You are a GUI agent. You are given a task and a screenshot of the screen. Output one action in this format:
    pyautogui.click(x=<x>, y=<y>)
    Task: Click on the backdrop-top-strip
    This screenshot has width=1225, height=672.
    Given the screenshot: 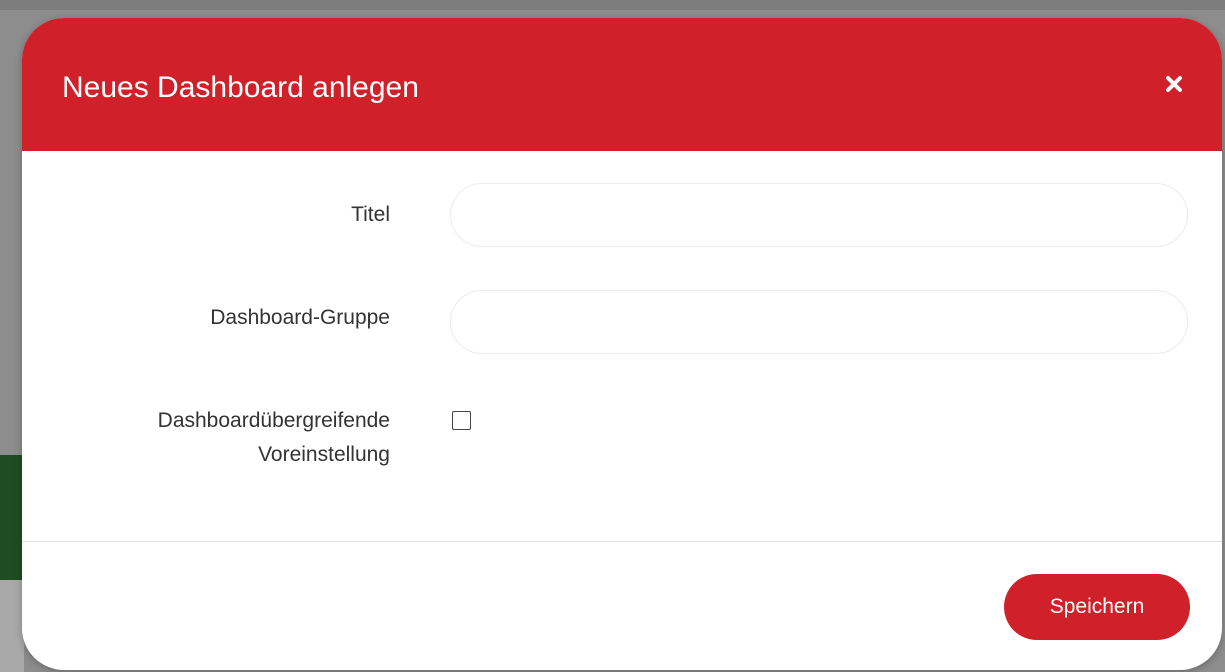 What is the action you would take?
    pyautogui.click(x=612, y=5)
    